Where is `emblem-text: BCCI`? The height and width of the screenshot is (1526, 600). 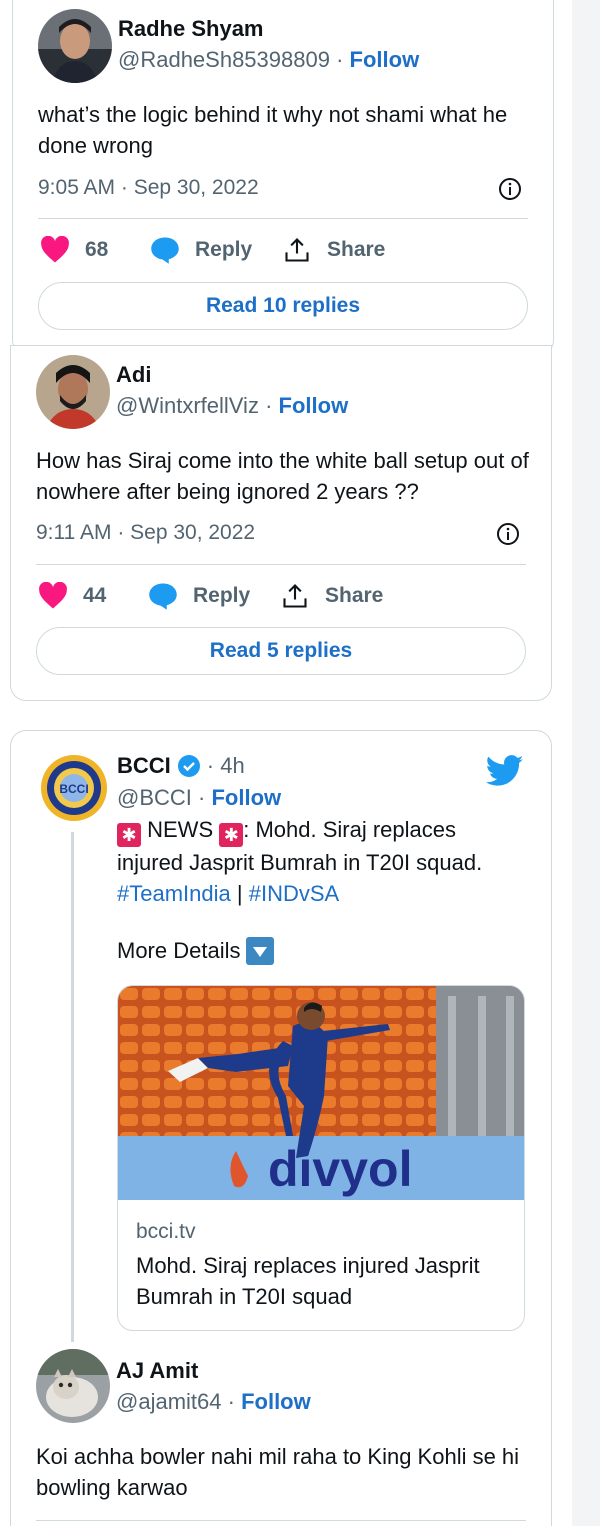 emblem-text: BCCI is located at coordinates (73, 789).